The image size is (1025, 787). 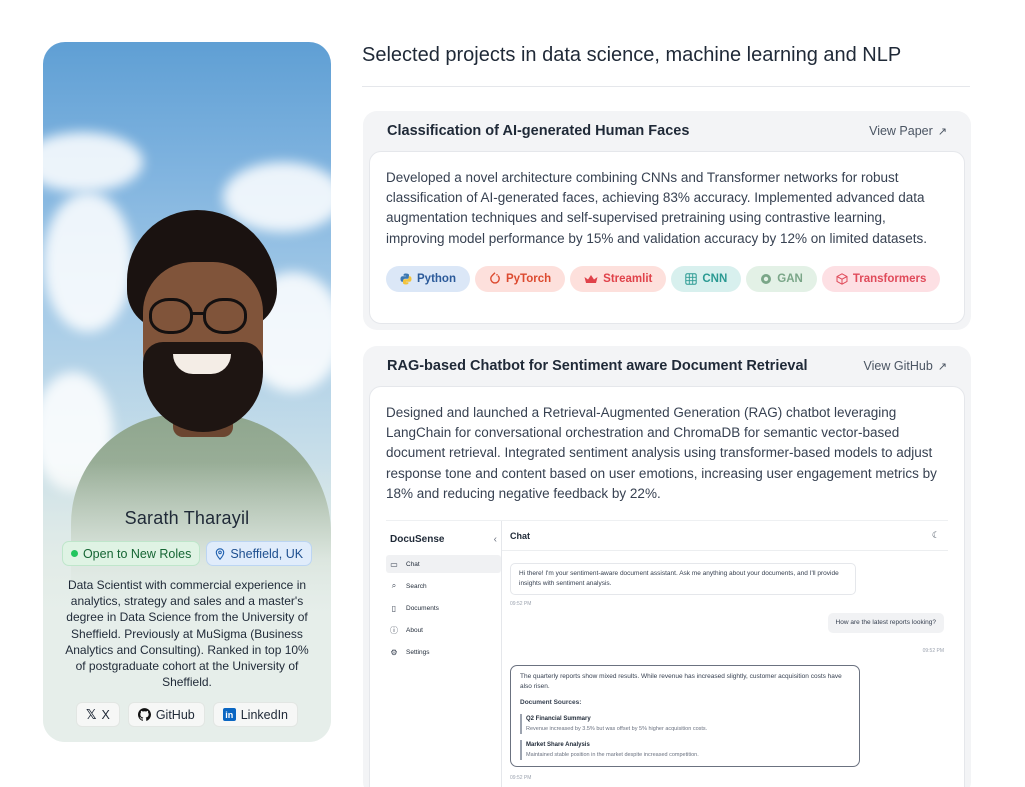 I want to click on collapse-chevron-icon: ‹, so click(x=495, y=539).